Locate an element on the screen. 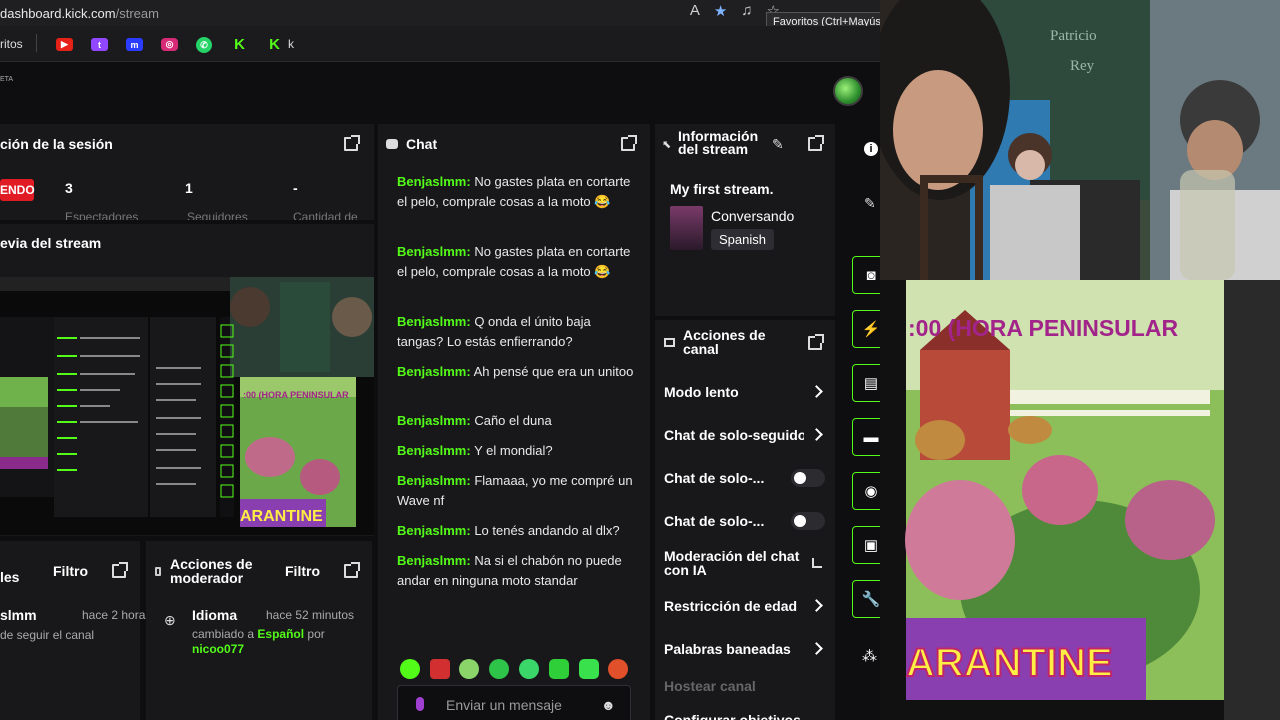 The image size is (1280, 720). youtube-icon: ▶ is located at coordinates (64, 44).